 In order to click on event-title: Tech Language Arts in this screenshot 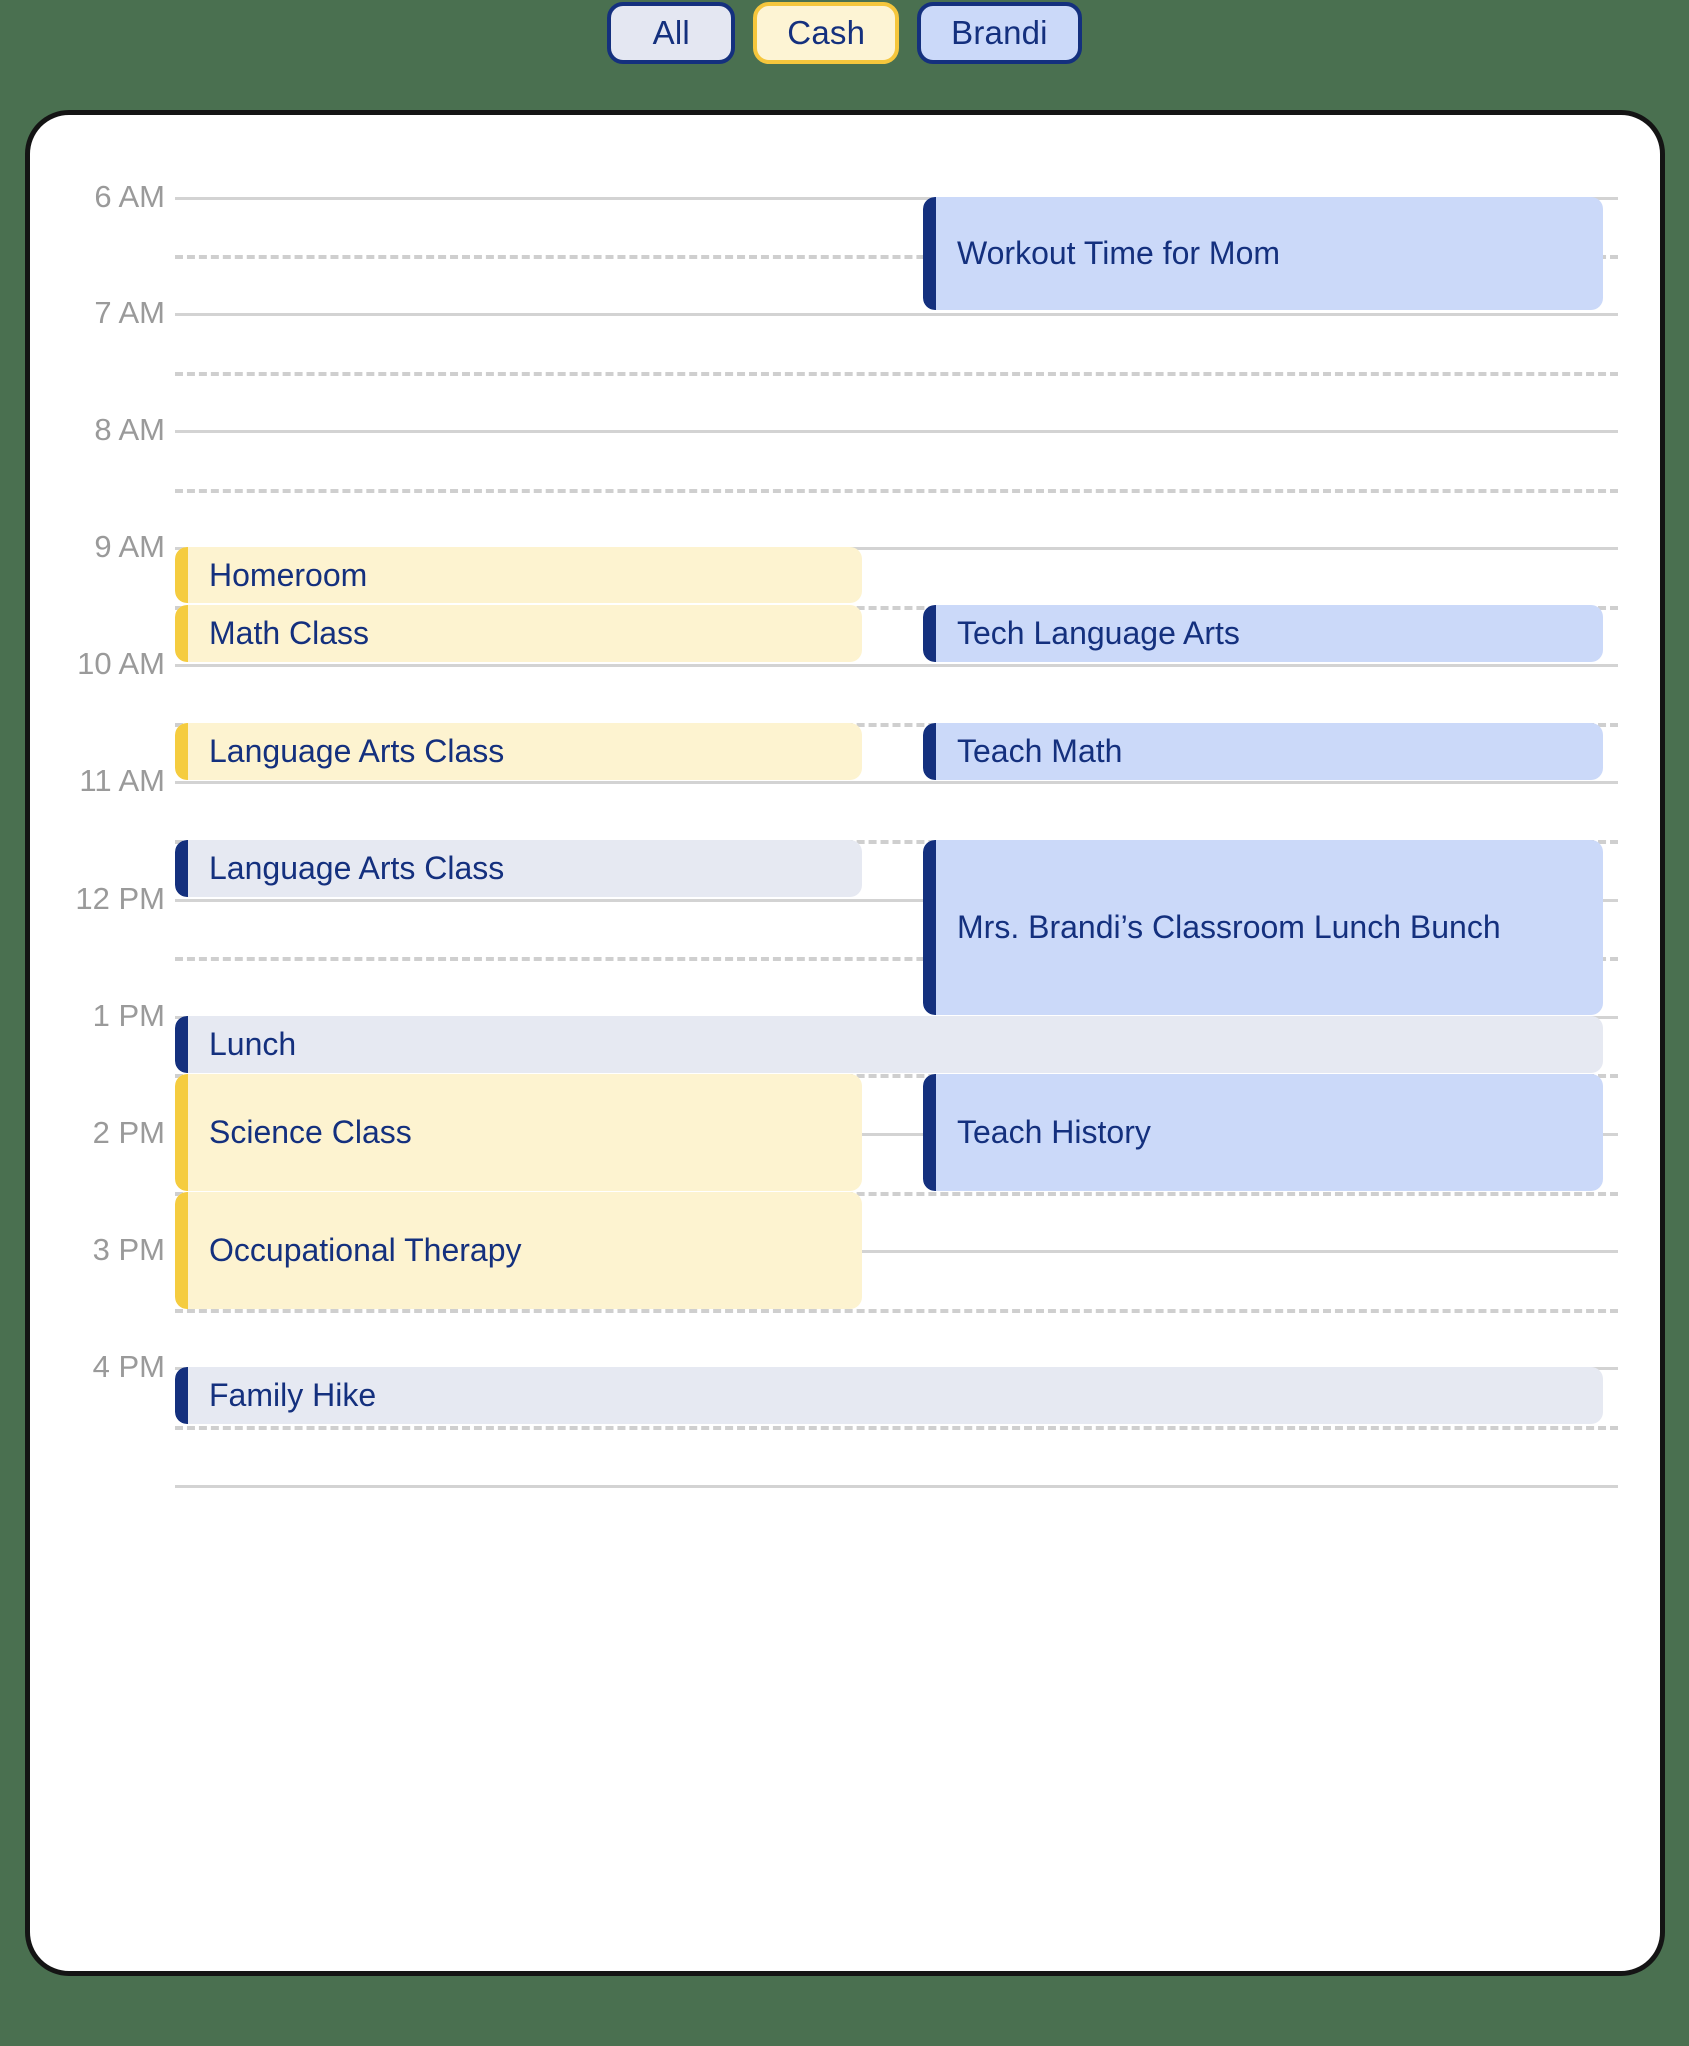, I will do `click(1098, 633)`.